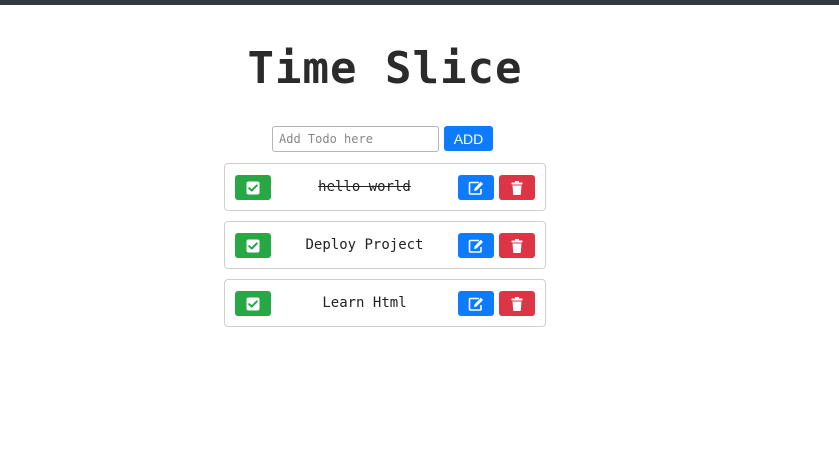  I want to click on todo-item: hello world, so click(385, 187).